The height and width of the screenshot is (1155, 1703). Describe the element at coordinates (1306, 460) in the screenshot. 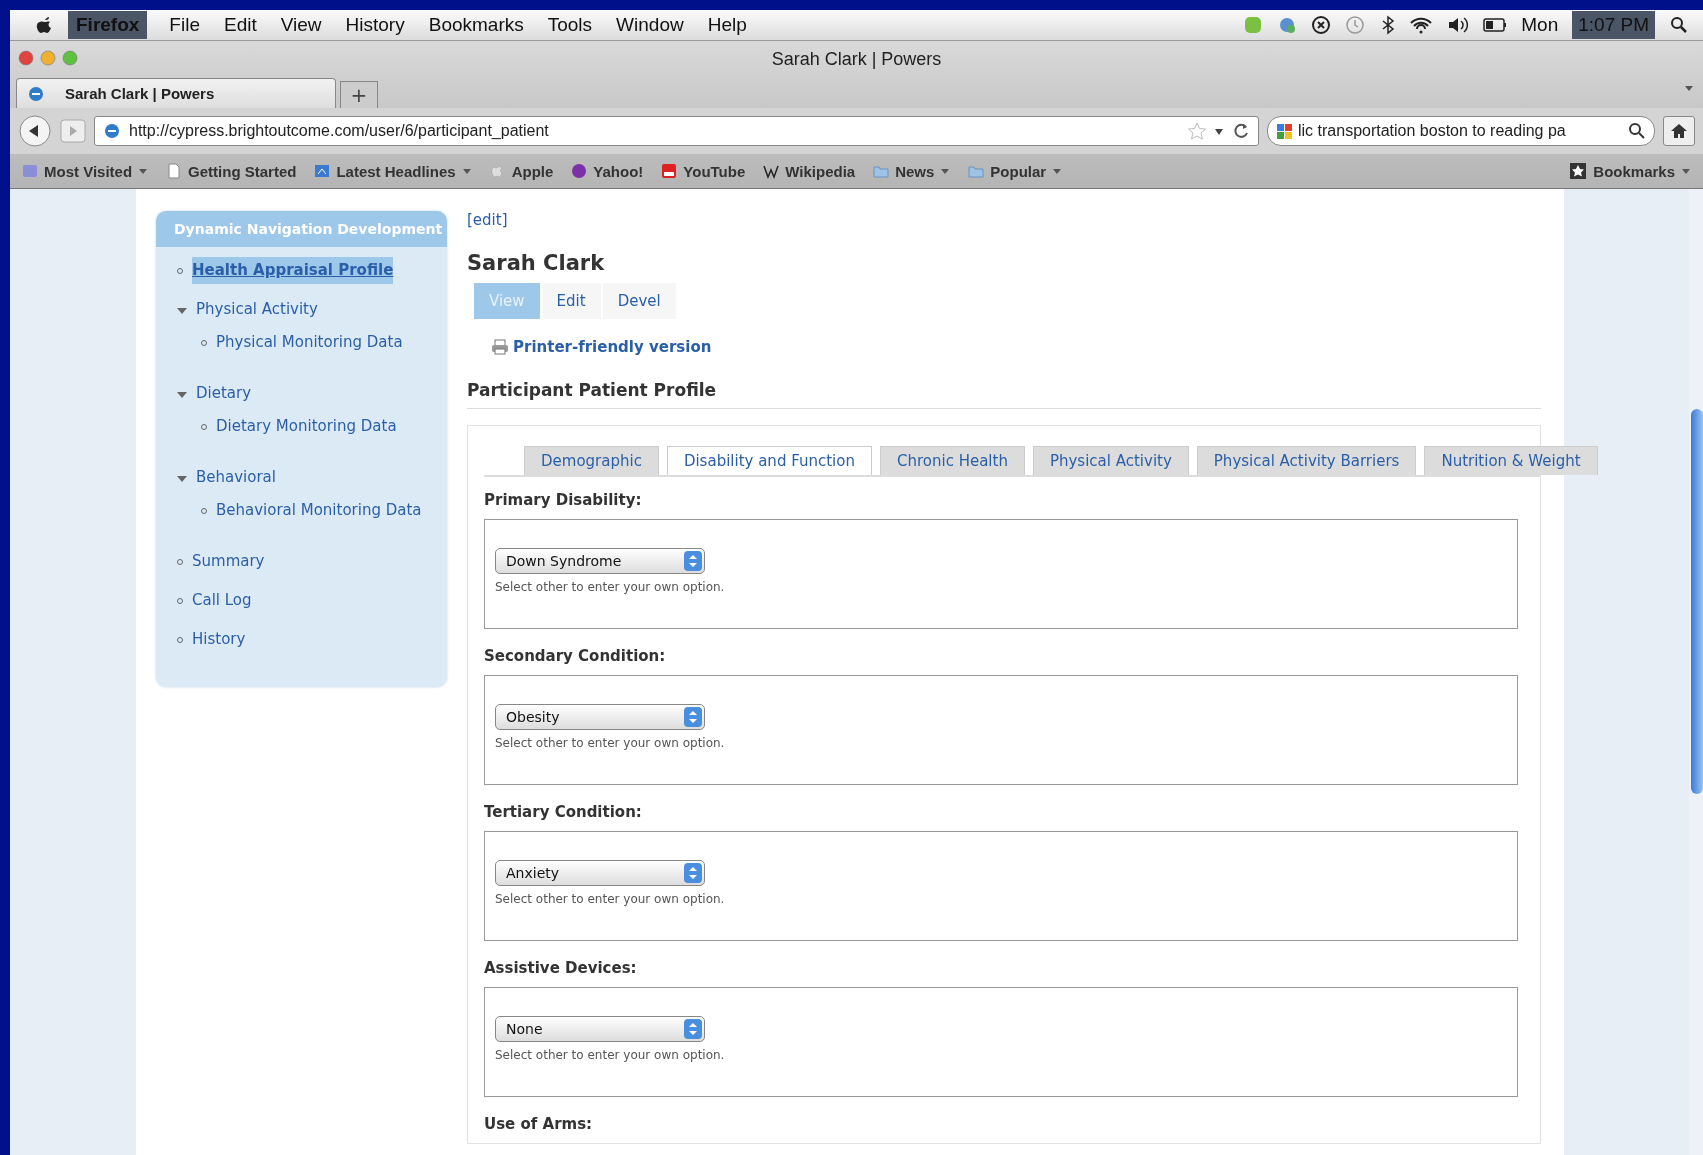

I see `form-tab: Physical Activity Barriers` at that location.